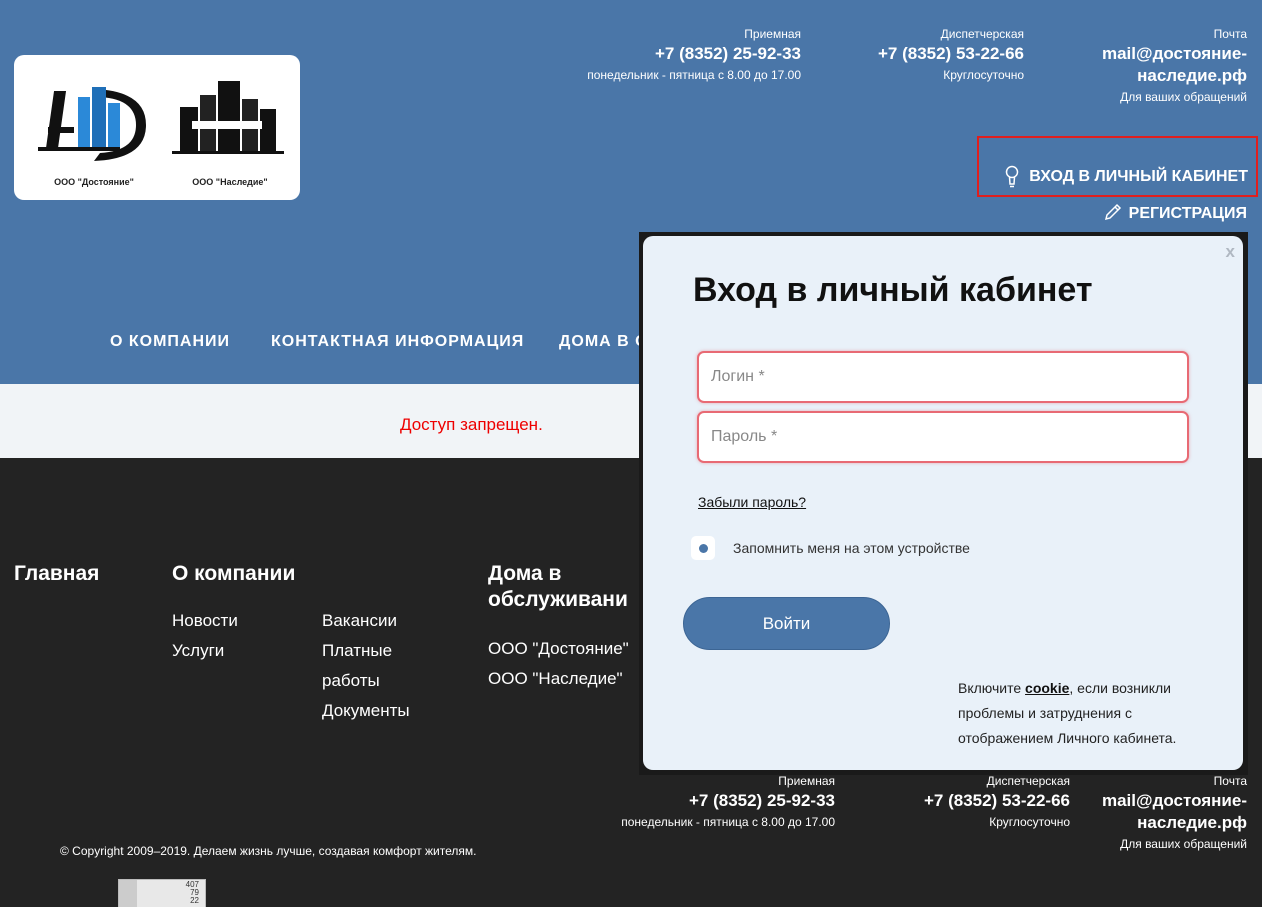 Image resolution: width=1262 pixels, height=907 pixels. I want to click on nav-item-houses: ДОМА В О, so click(604, 342).